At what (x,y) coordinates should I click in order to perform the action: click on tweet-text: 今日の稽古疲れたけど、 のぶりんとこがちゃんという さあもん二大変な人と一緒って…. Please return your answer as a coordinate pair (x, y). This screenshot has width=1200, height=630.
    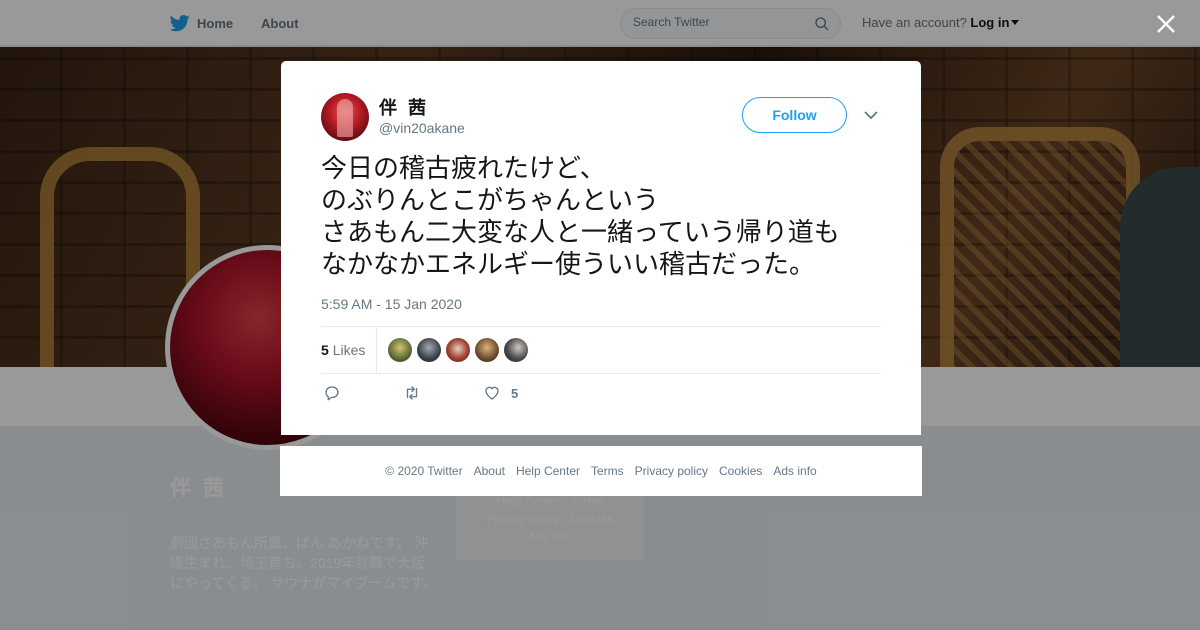
    Looking at the image, I should click on (580, 217).